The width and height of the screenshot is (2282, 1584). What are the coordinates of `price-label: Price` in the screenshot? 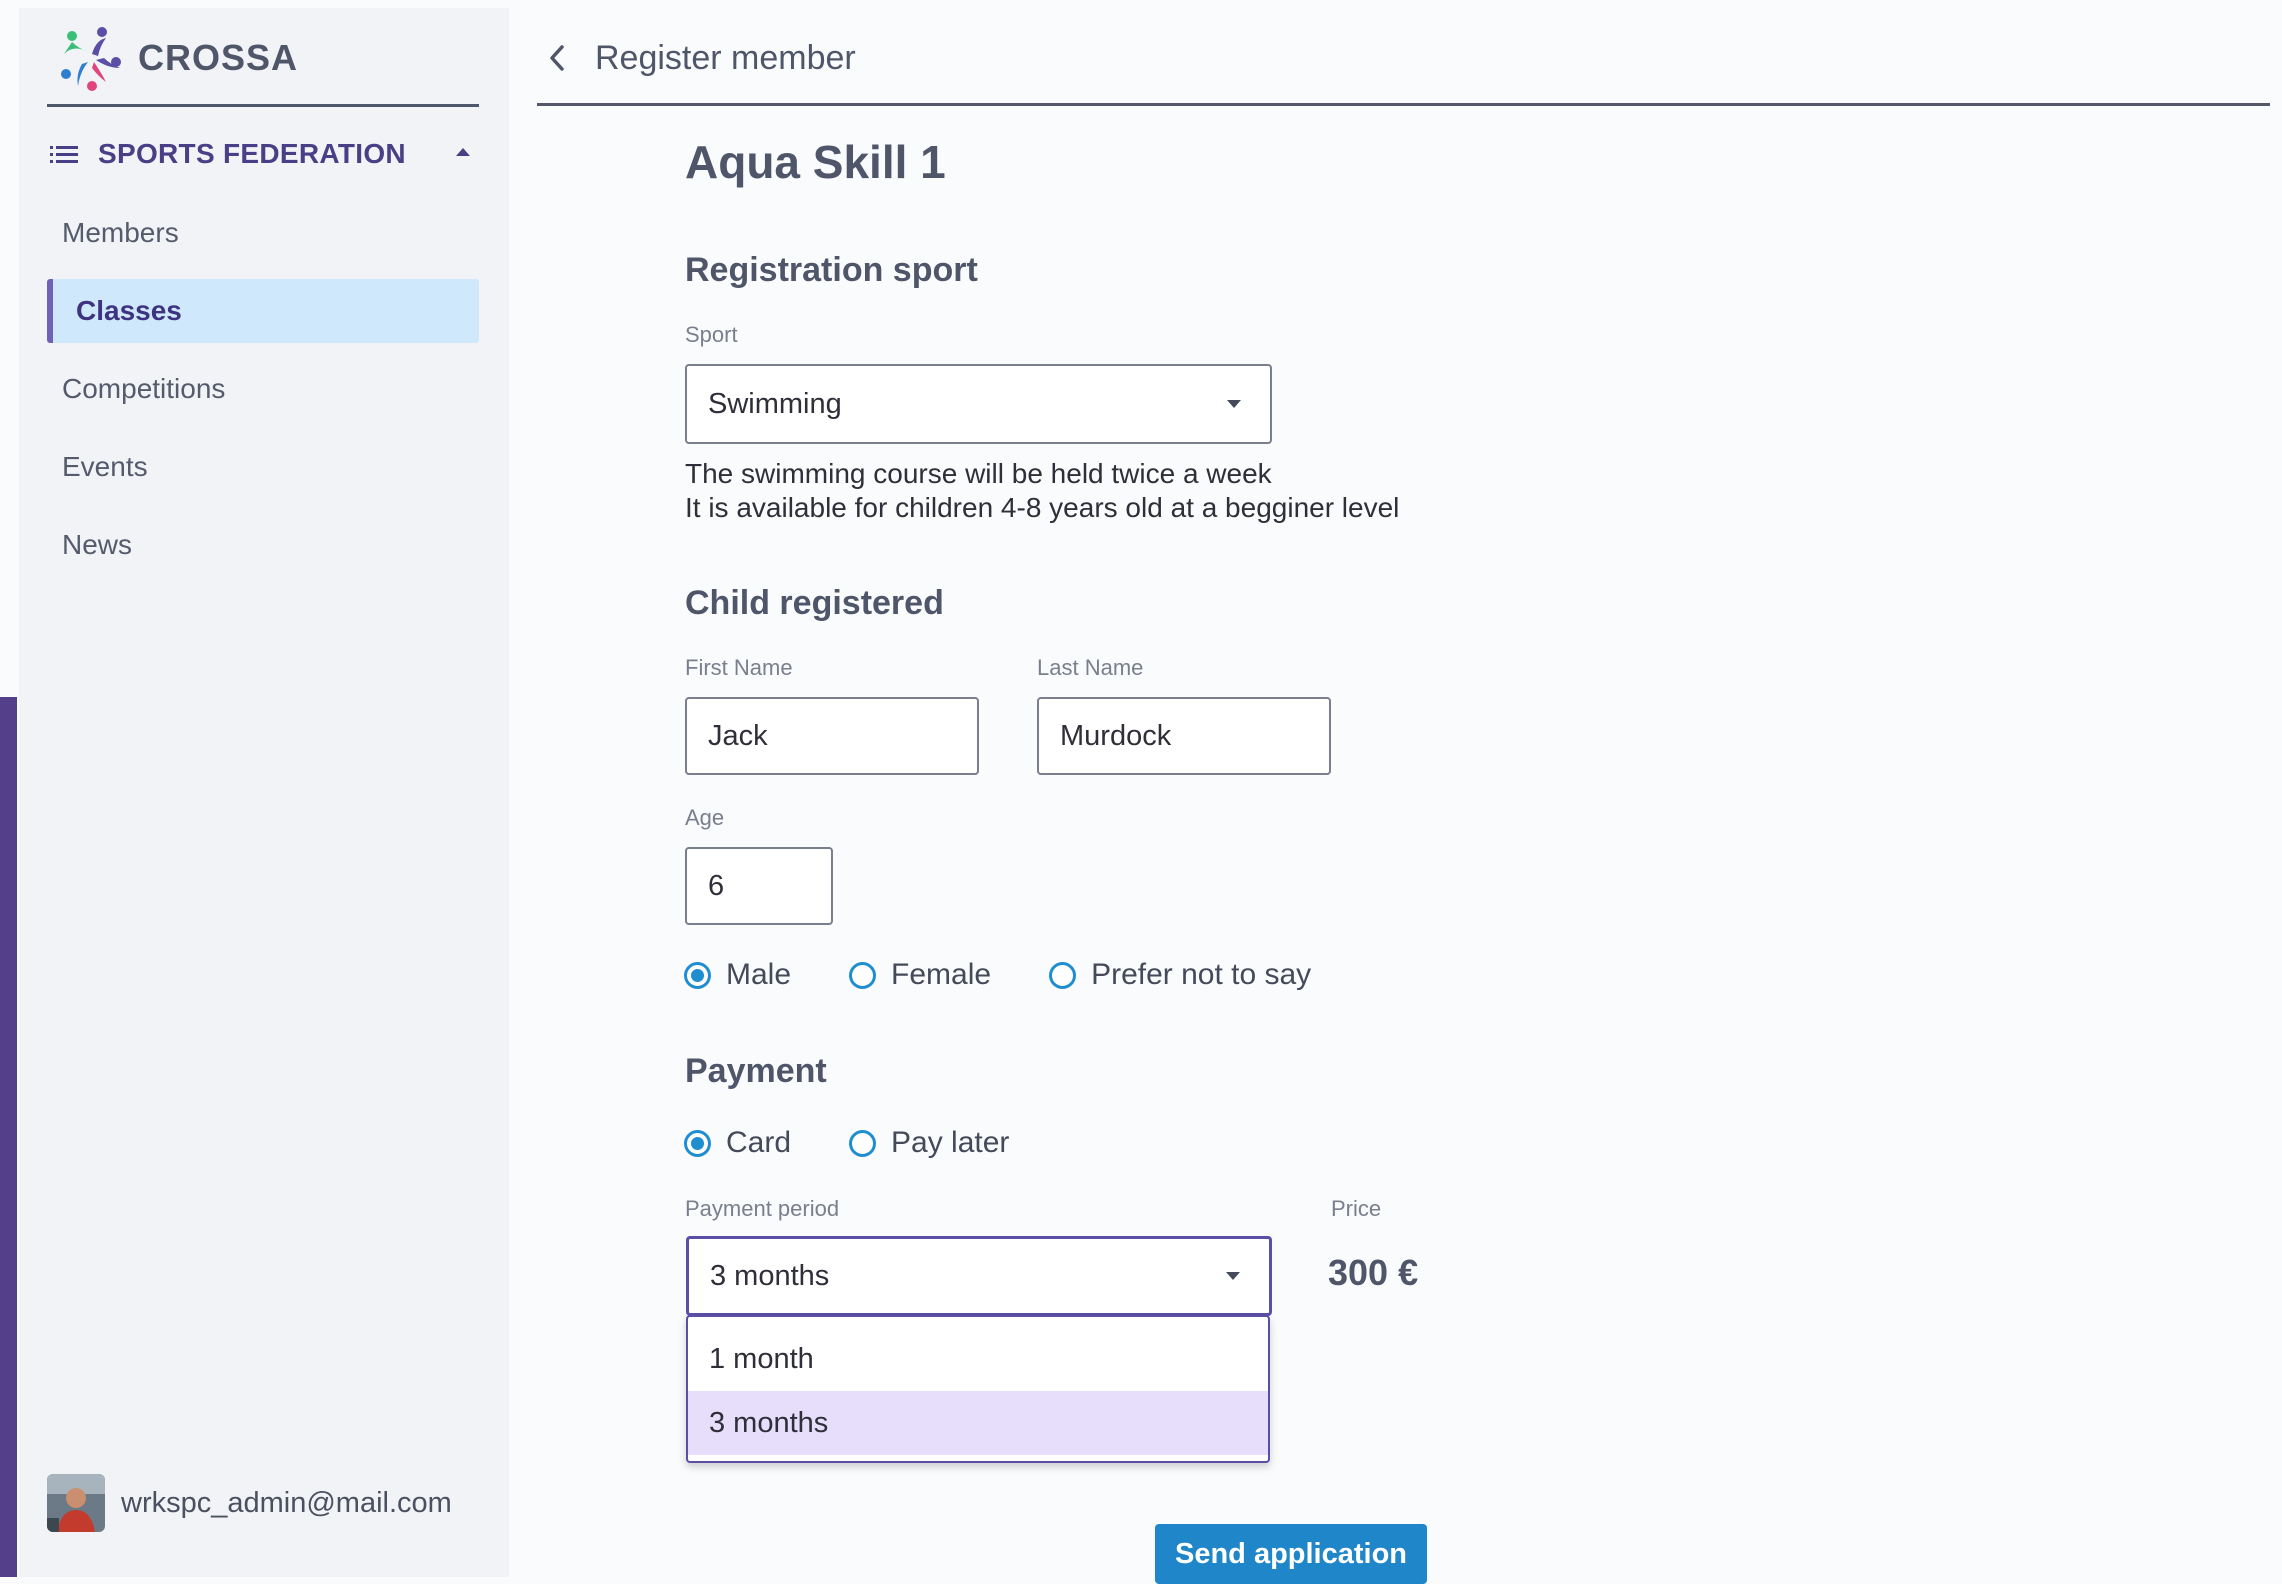 It's located at (1356, 1208).